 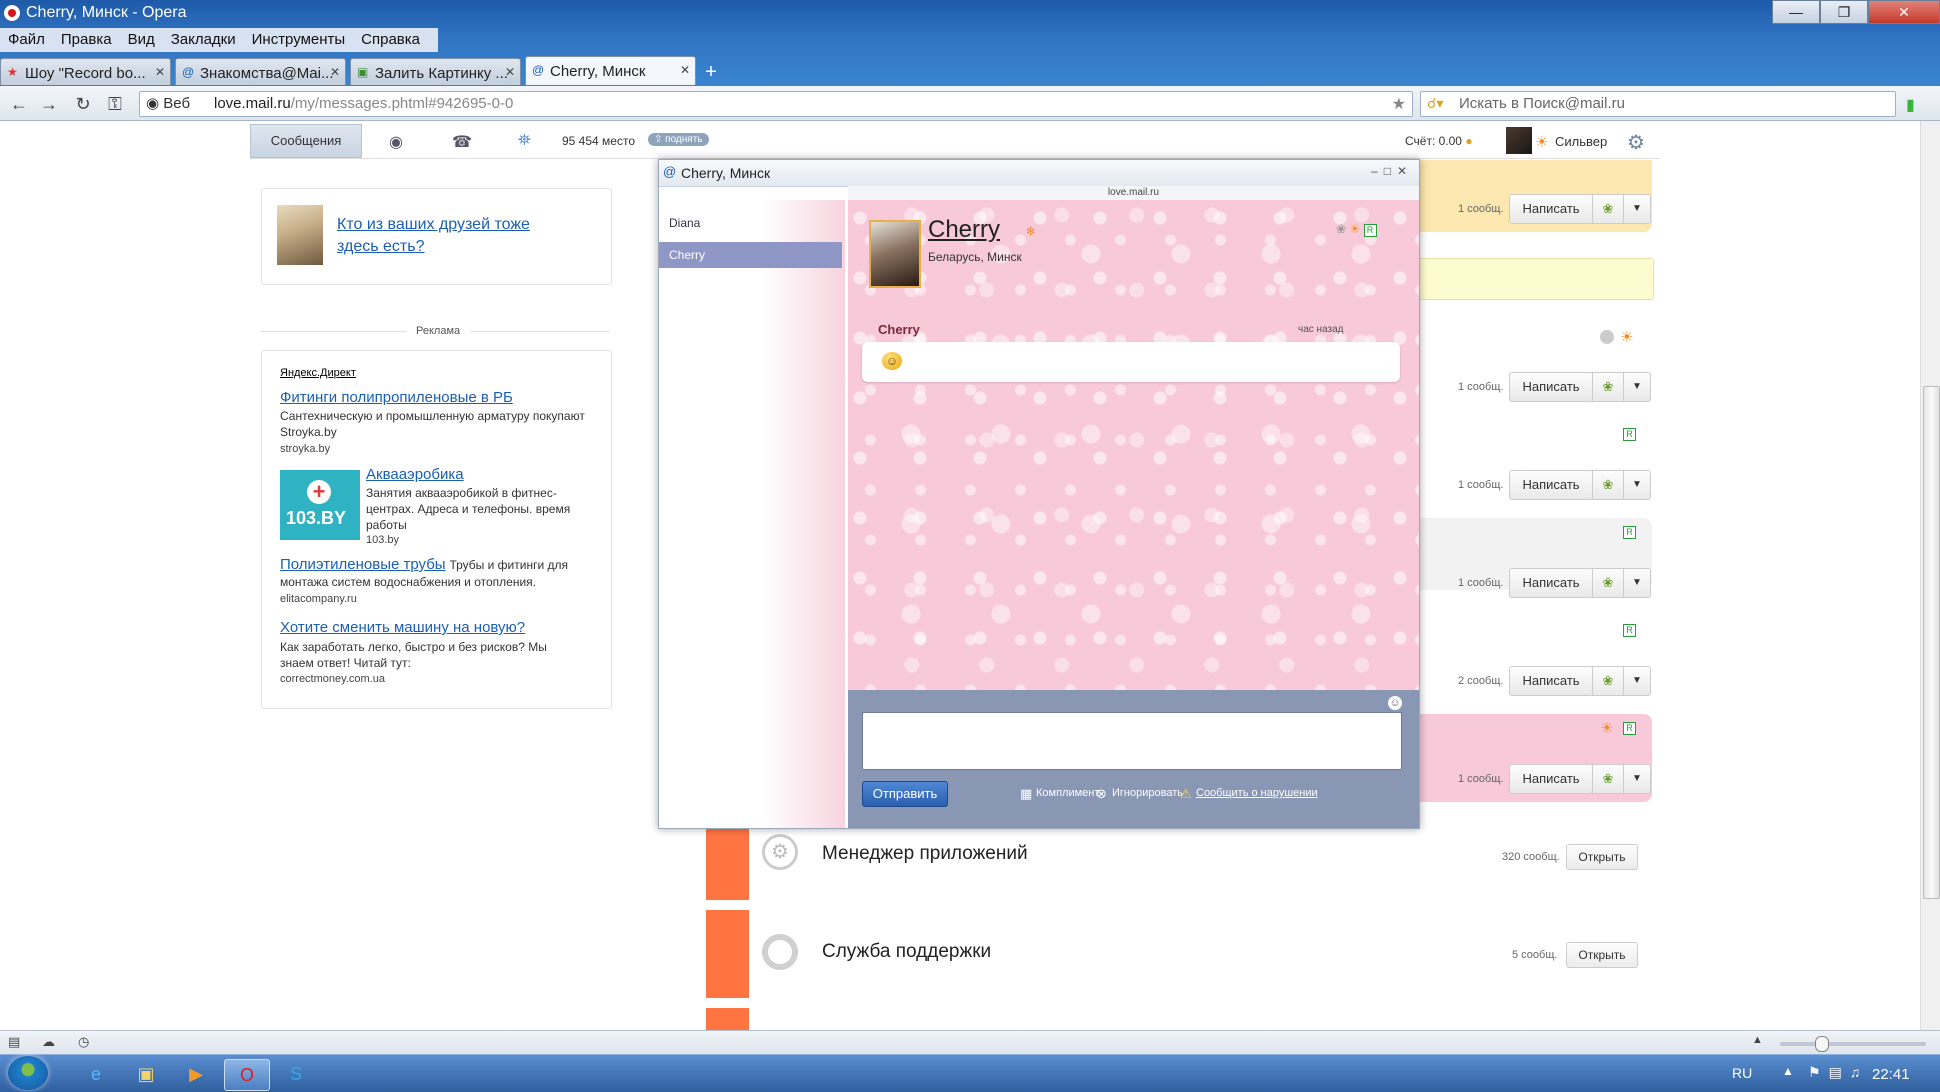 I want to click on zoom-slider, so click(x=1853, y=1044).